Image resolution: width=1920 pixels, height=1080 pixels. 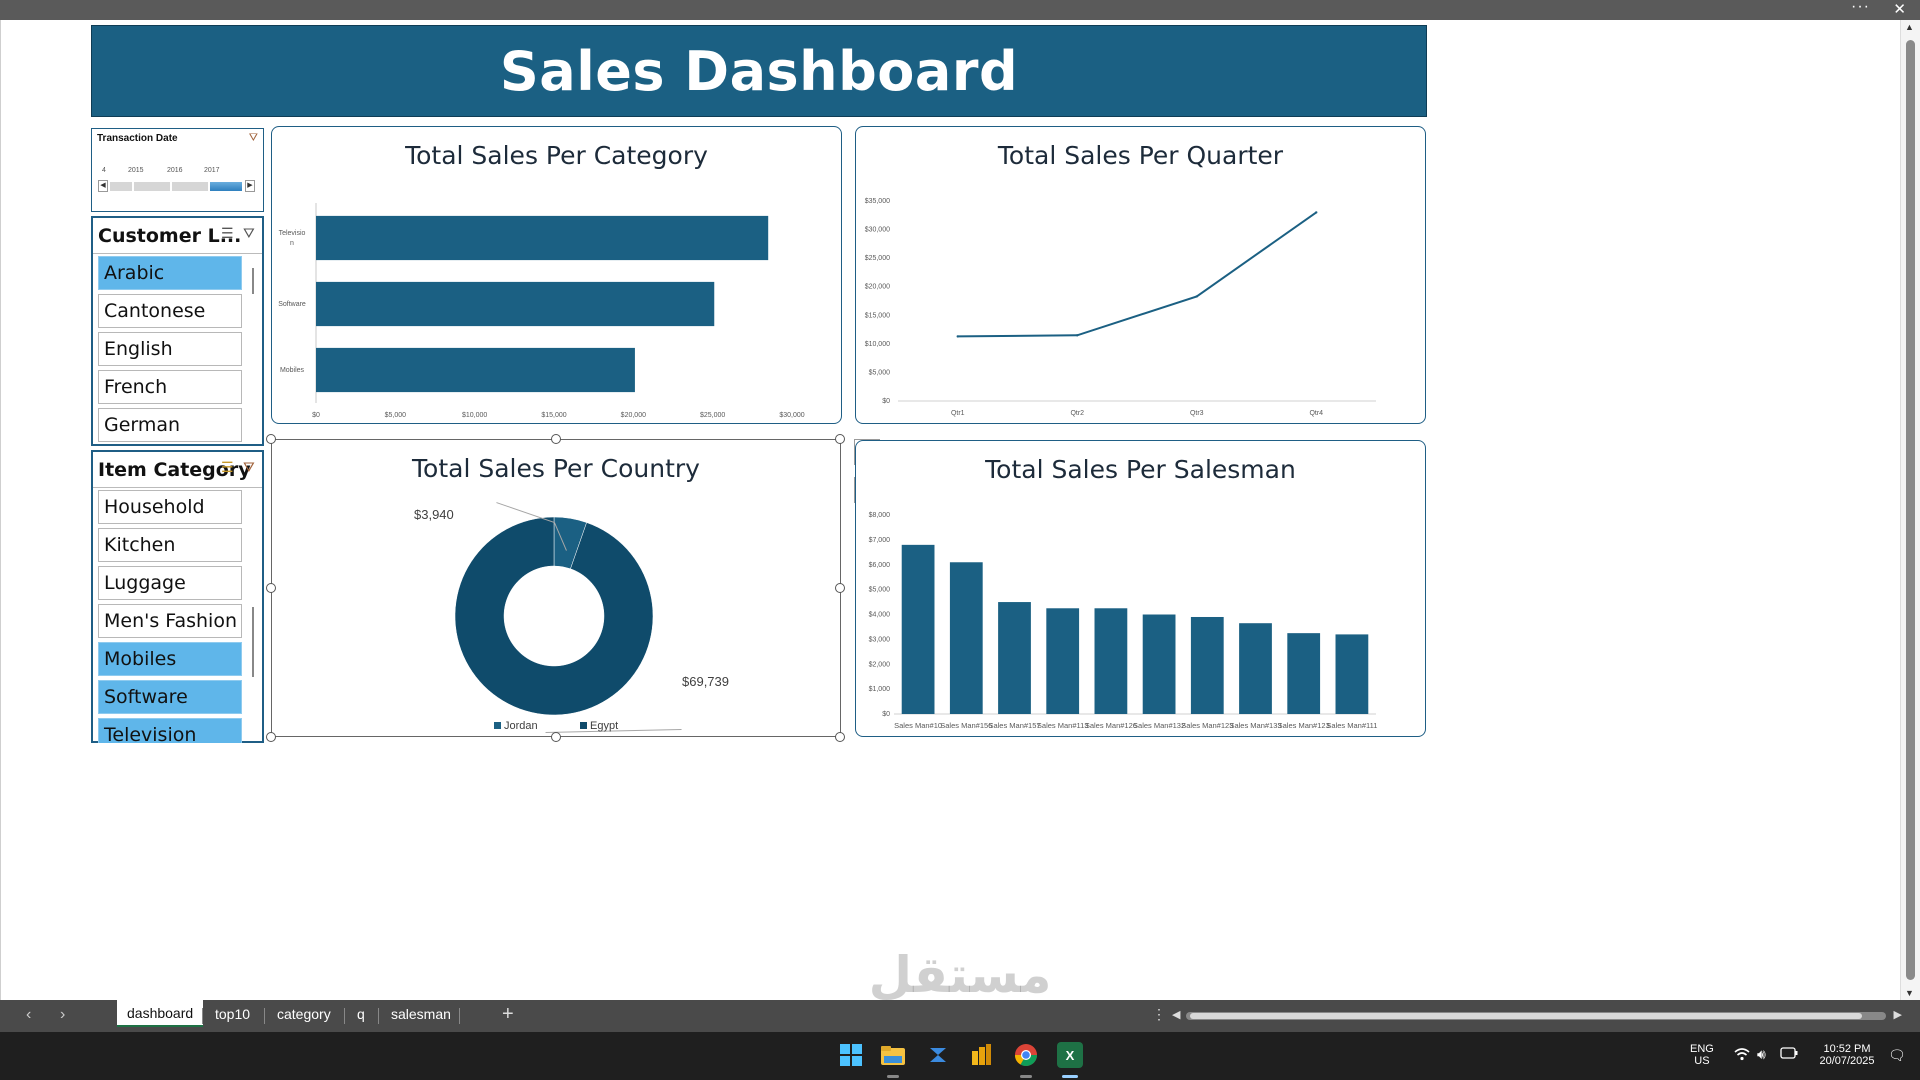 I want to click on slicer-item-luggage: Luggage, so click(x=170, y=583).